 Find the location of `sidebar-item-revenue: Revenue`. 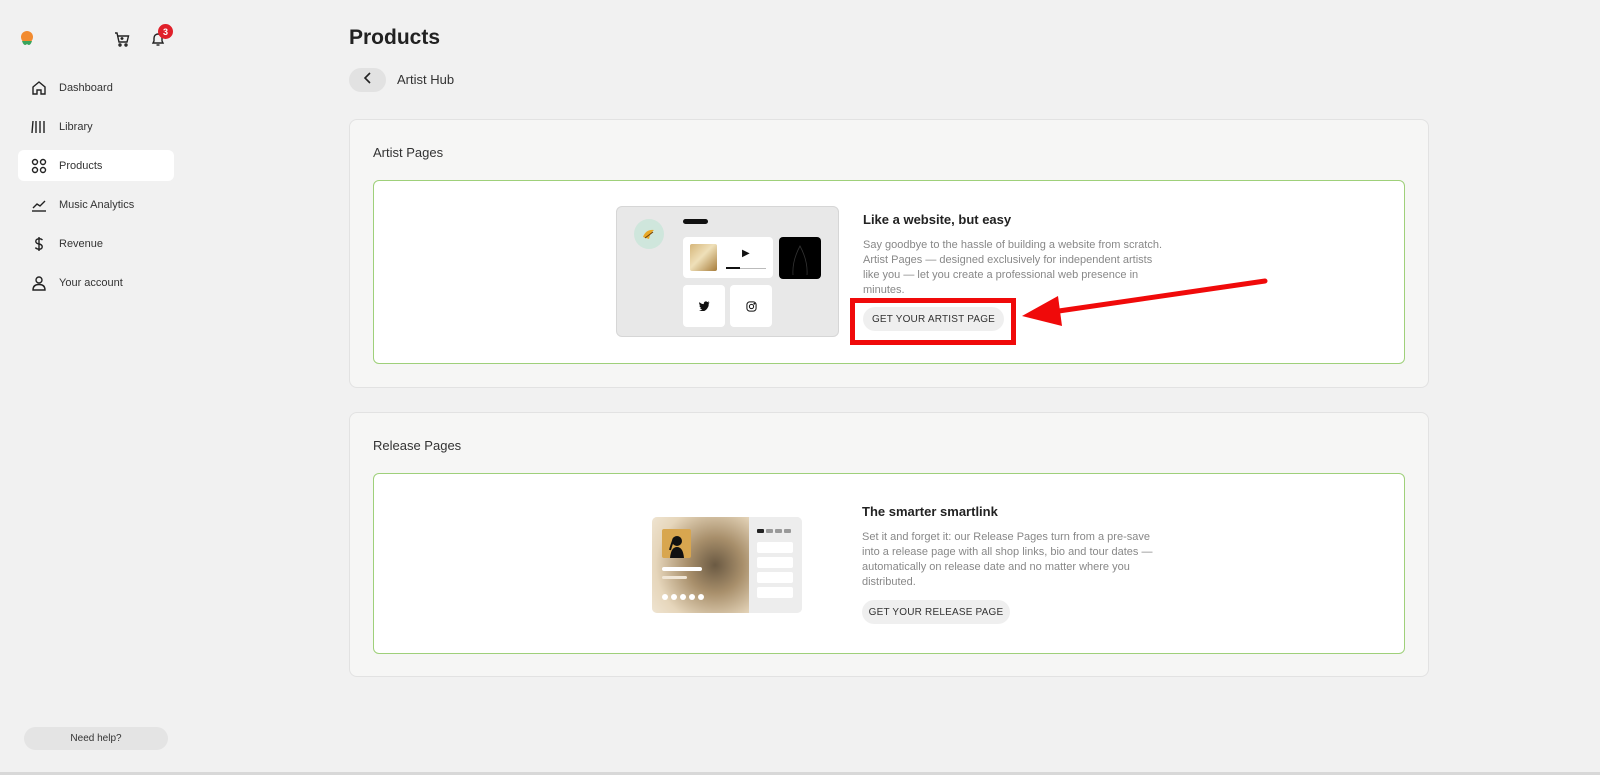

sidebar-item-revenue: Revenue is located at coordinates (96, 243).